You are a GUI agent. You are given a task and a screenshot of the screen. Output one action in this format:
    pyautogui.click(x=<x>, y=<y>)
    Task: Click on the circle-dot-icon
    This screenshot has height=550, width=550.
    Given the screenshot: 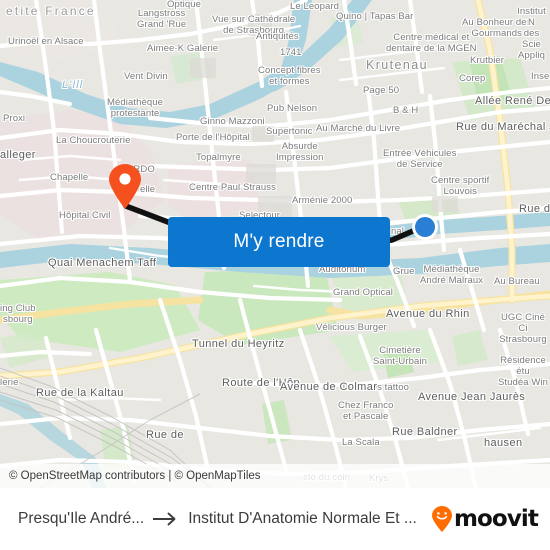 What is the action you would take?
    pyautogui.click(x=425, y=227)
    